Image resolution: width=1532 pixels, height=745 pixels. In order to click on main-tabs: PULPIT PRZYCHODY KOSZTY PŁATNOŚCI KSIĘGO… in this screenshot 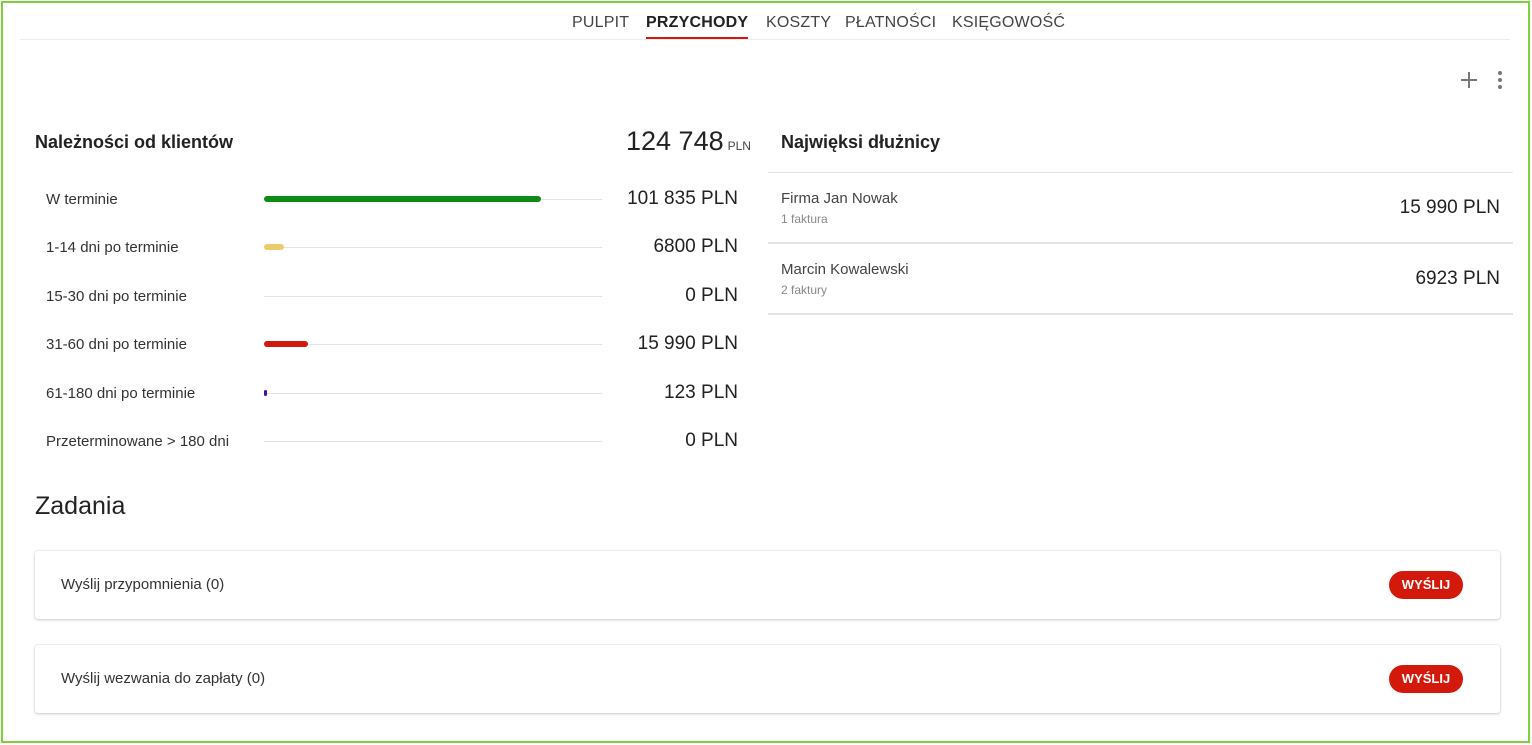, I will do `click(765, 20)`.